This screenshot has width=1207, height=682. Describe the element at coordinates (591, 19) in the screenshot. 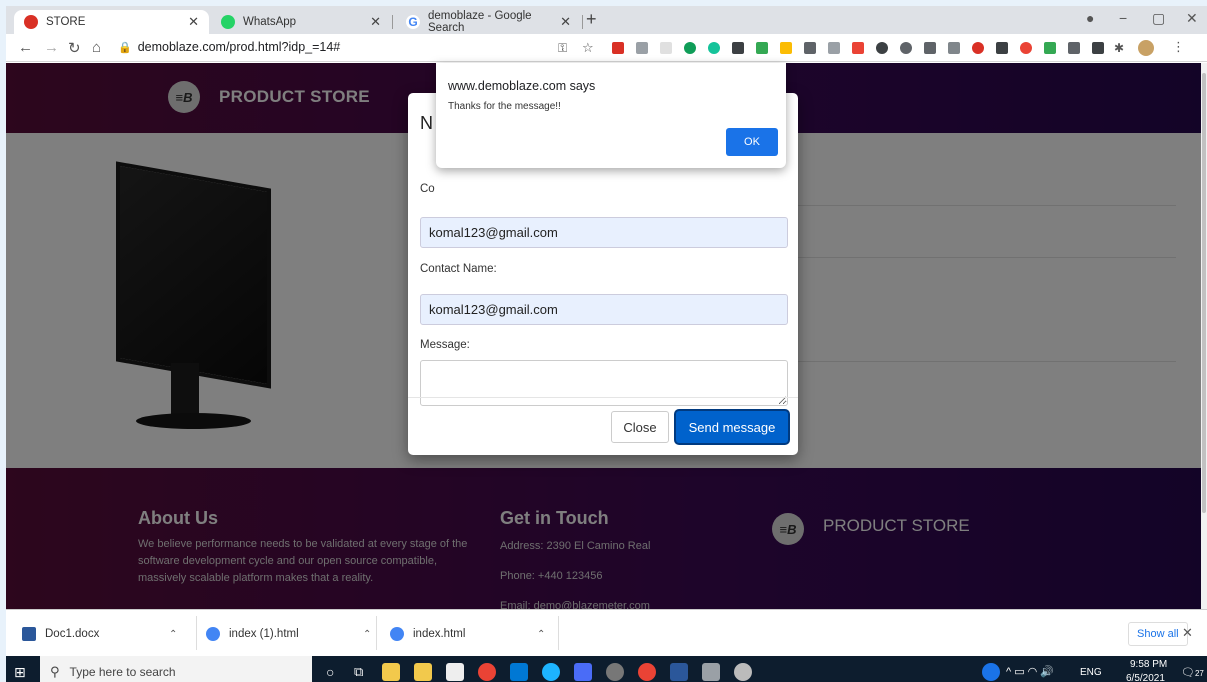

I see `new-tab-plus-icon: +` at that location.